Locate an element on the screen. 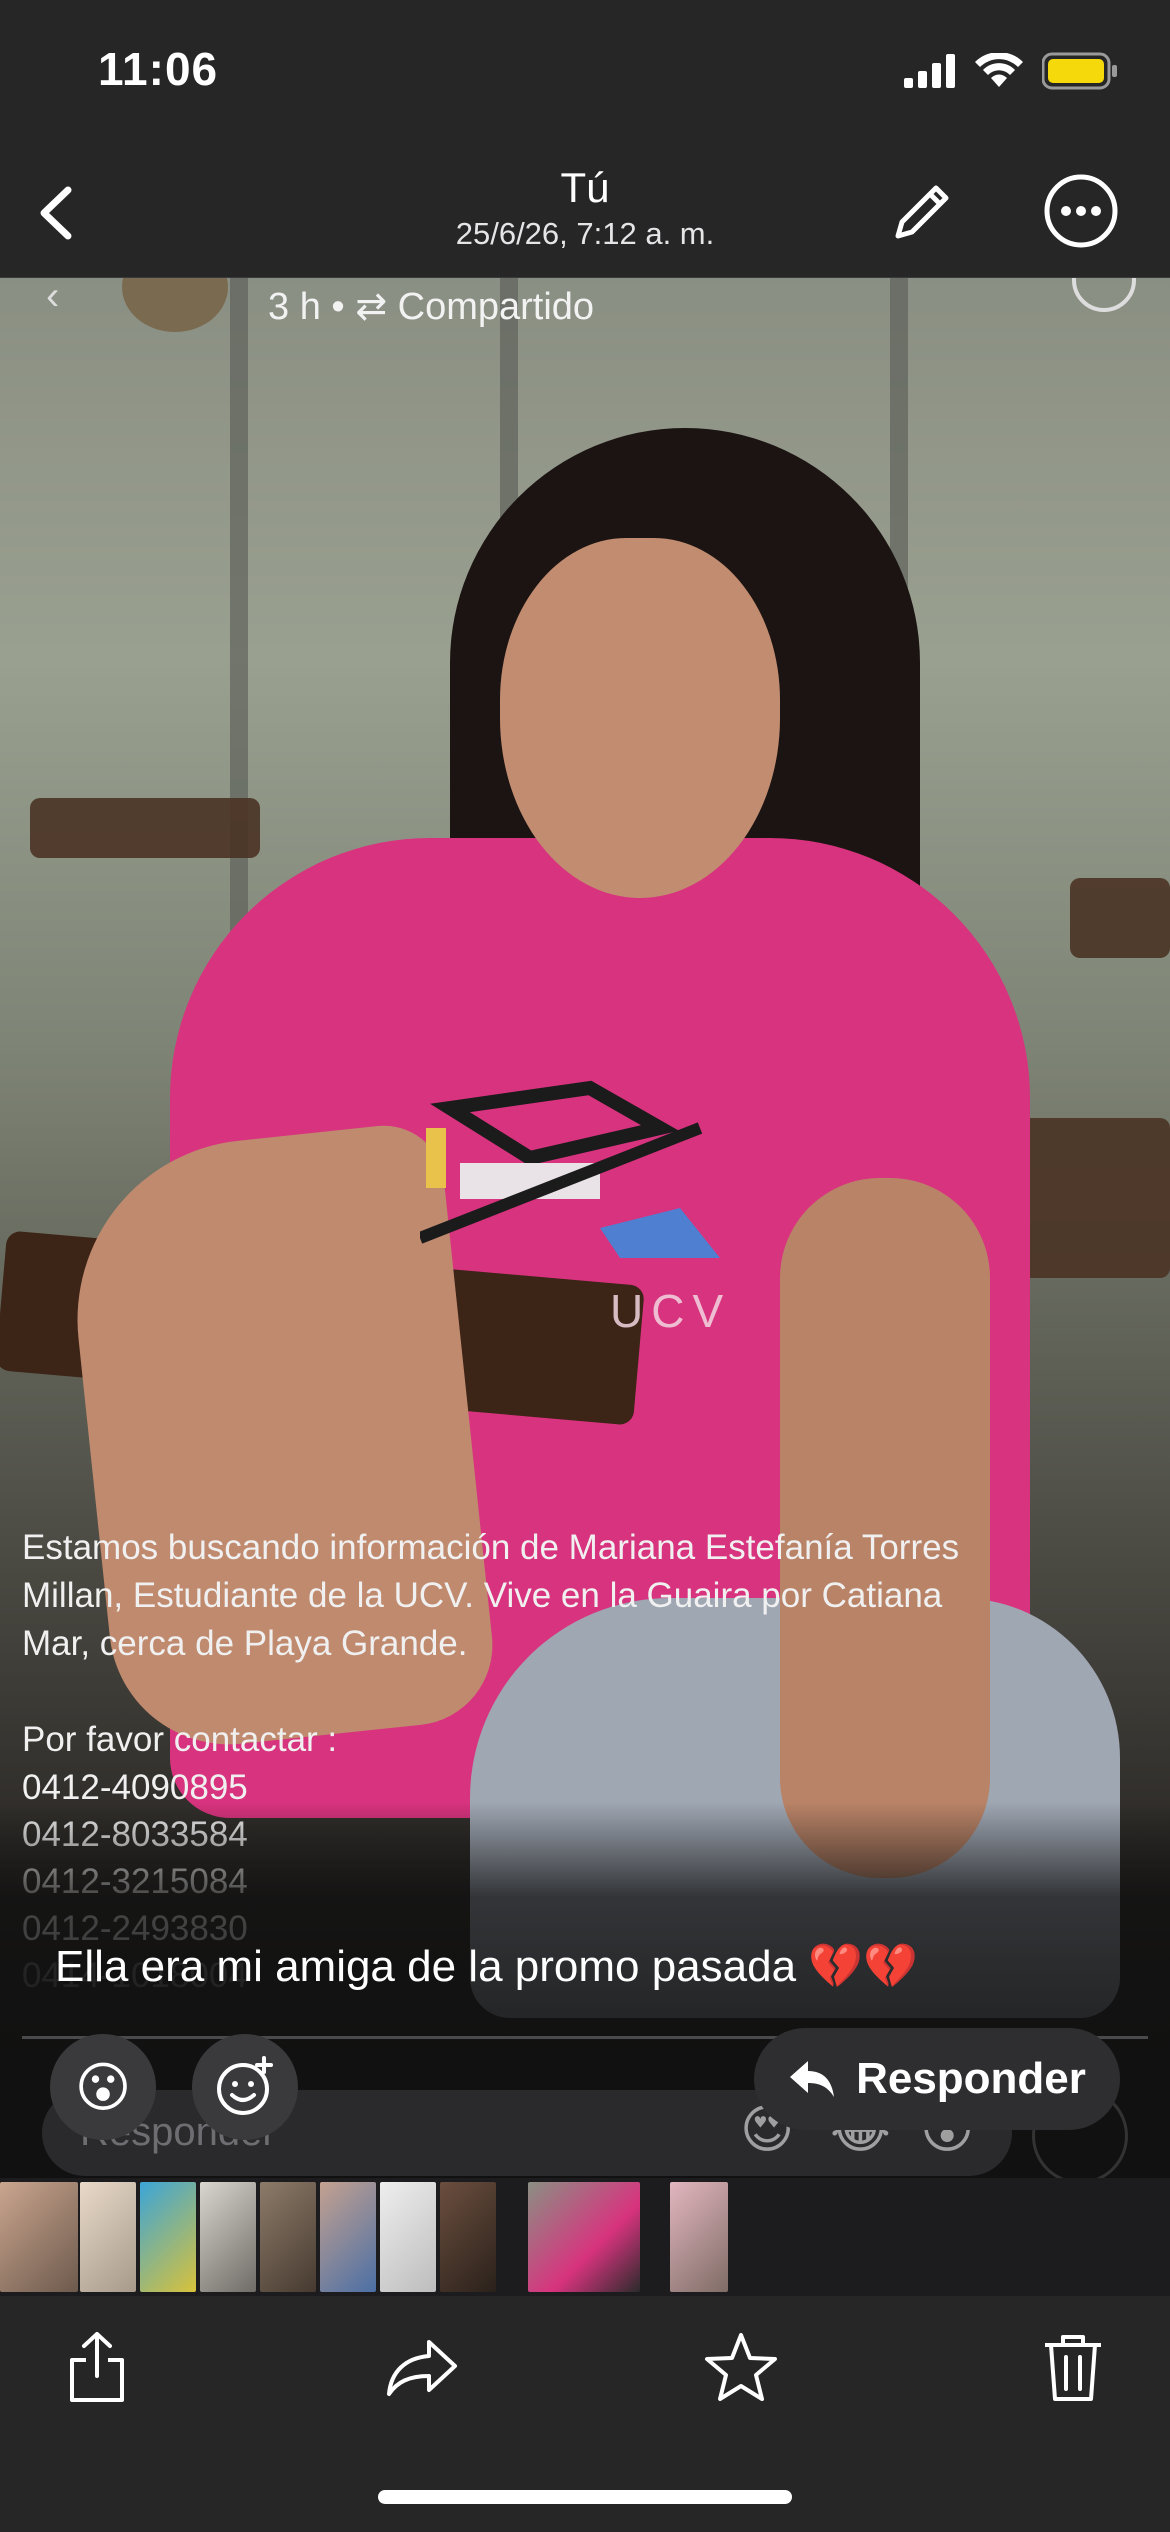 The image size is (1170, 2532). add-reaction-button is located at coordinates (245, 2087).